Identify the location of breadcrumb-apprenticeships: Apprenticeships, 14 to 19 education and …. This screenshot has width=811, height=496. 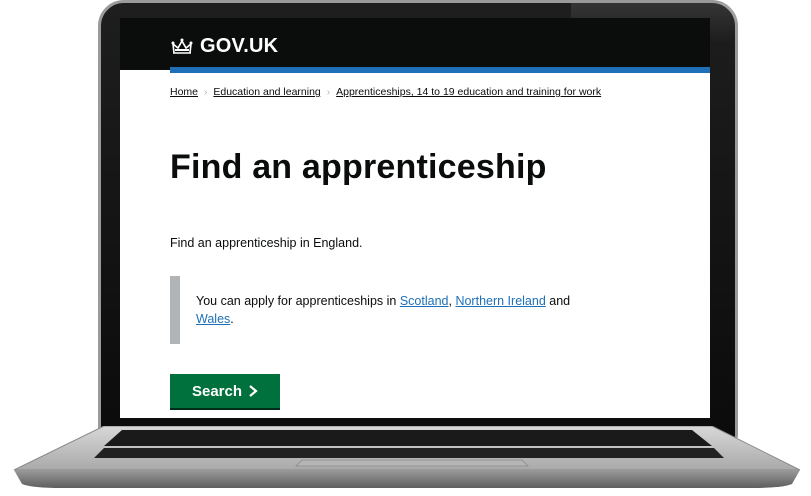
(468, 92).